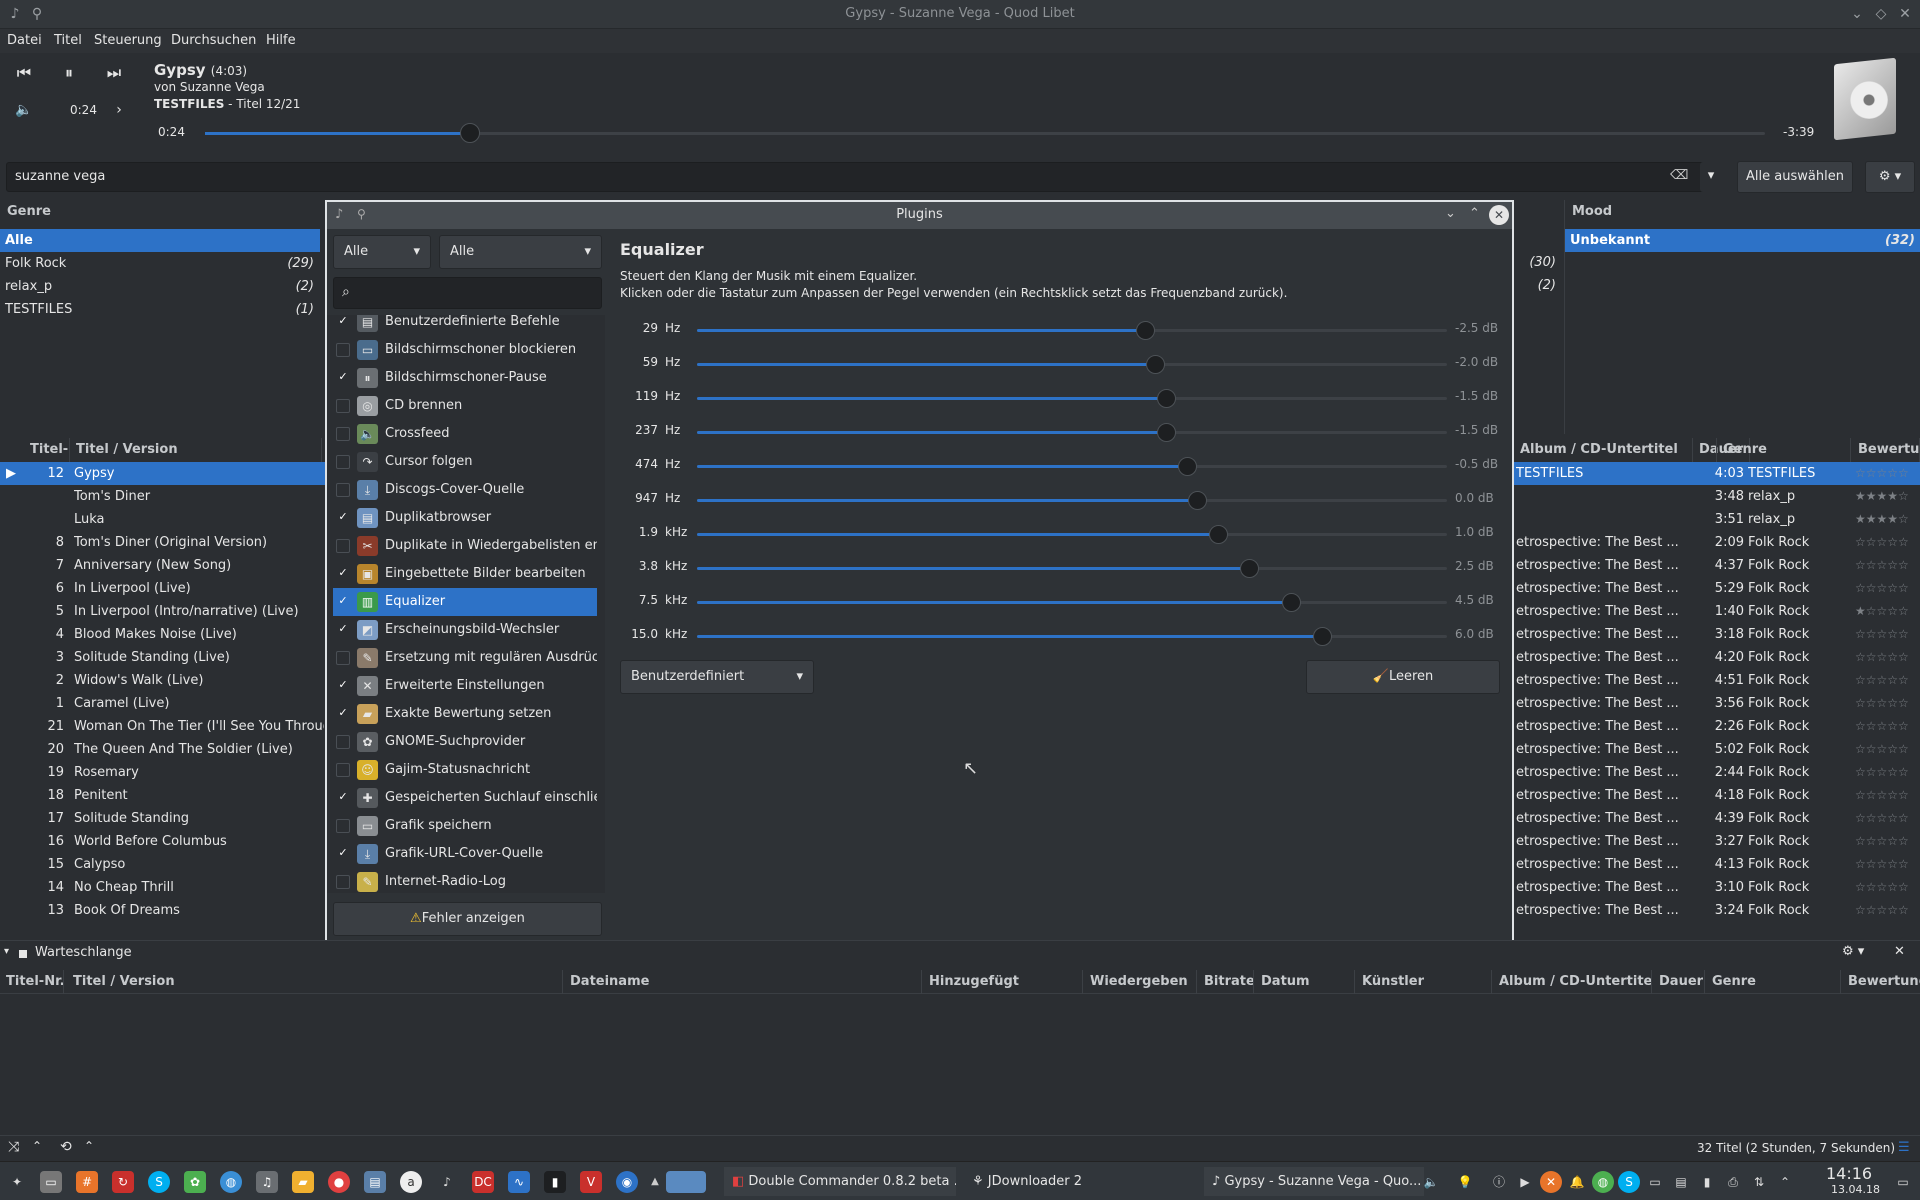  What do you see at coordinates (1603, 450) in the screenshot?
I see `col-album: Album / CD-Untertitel` at bounding box center [1603, 450].